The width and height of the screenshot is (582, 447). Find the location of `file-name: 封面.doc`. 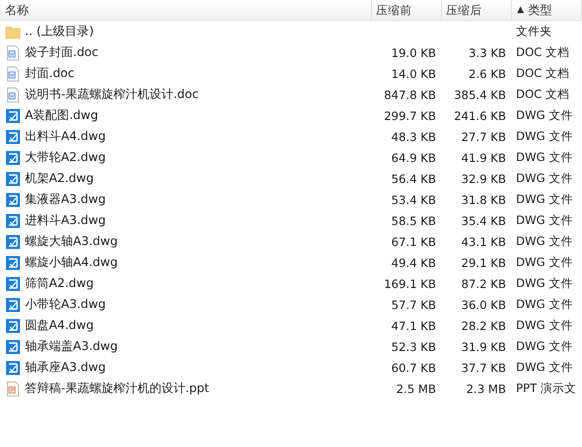

file-name: 封面.doc is located at coordinates (49, 73).